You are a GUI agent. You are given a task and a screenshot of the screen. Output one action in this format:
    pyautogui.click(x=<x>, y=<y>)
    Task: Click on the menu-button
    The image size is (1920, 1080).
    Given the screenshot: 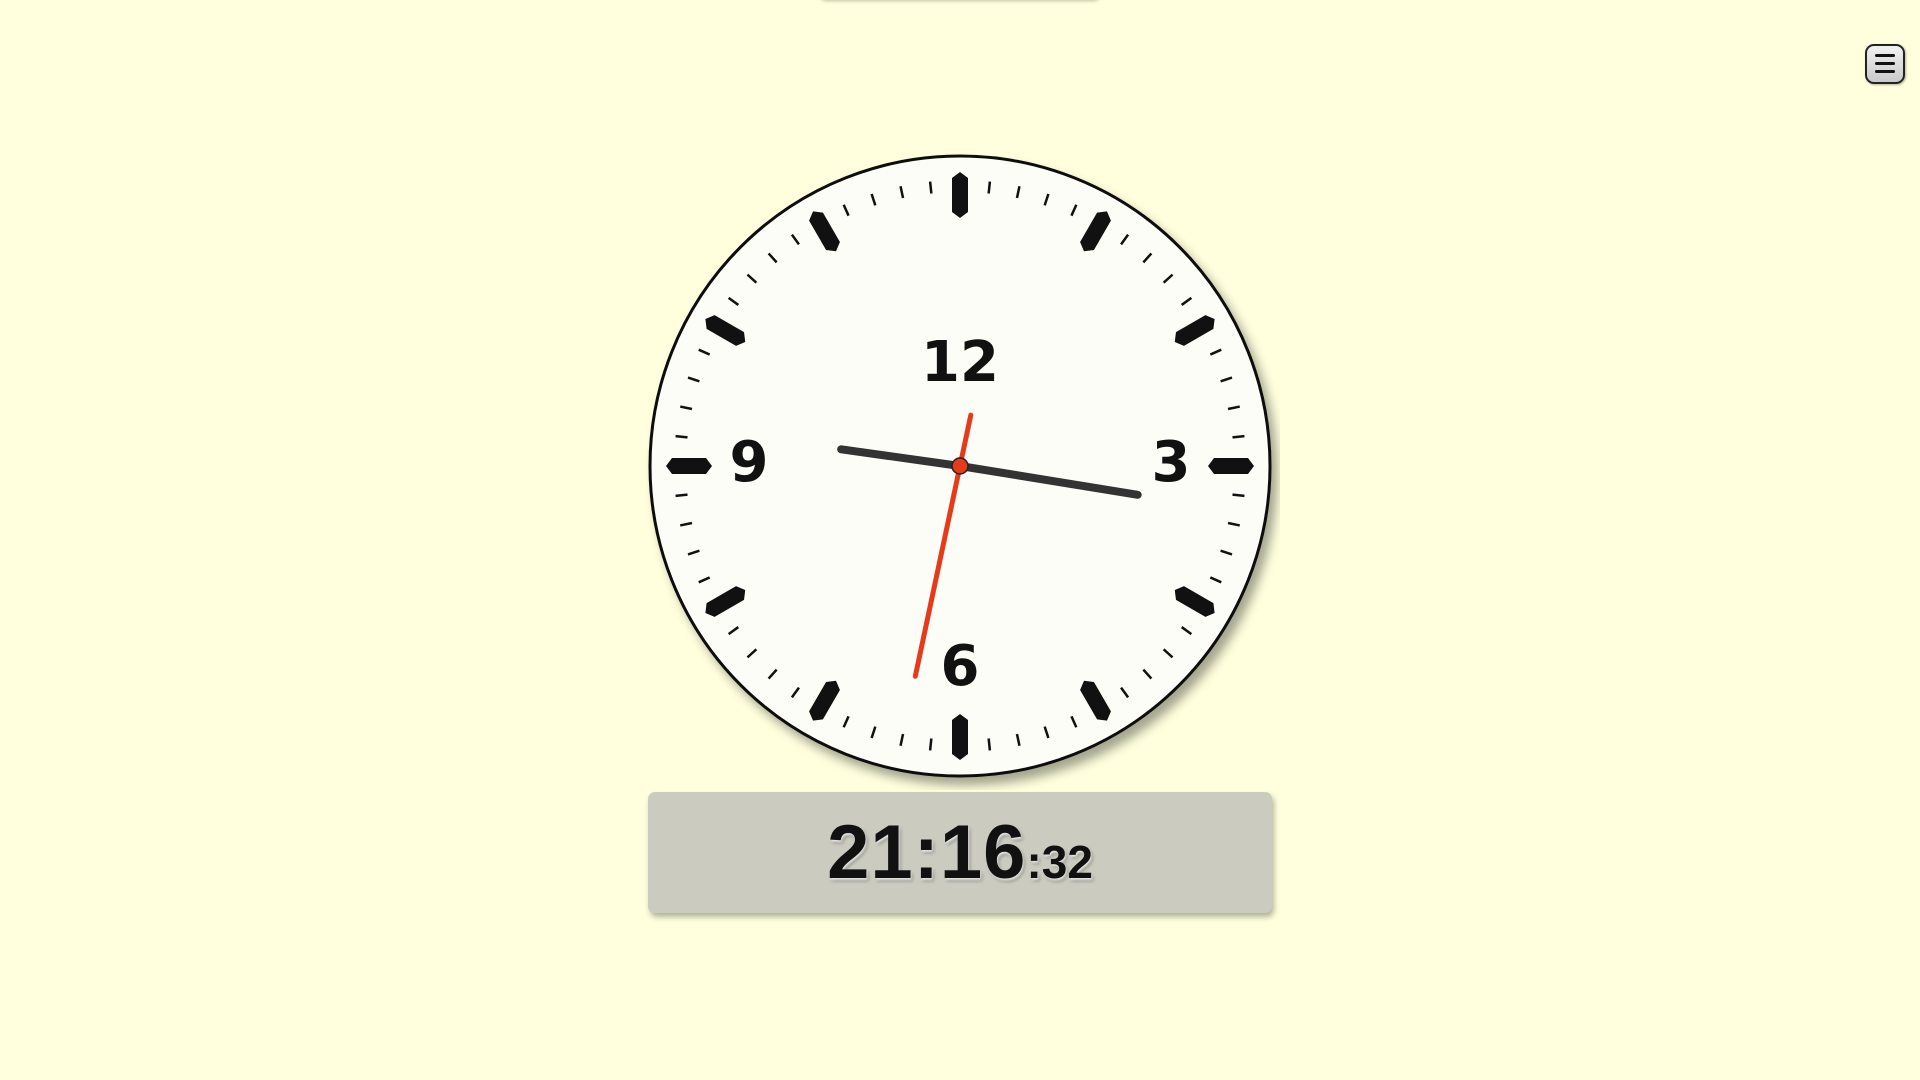 What is the action you would take?
    pyautogui.click(x=1885, y=64)
    